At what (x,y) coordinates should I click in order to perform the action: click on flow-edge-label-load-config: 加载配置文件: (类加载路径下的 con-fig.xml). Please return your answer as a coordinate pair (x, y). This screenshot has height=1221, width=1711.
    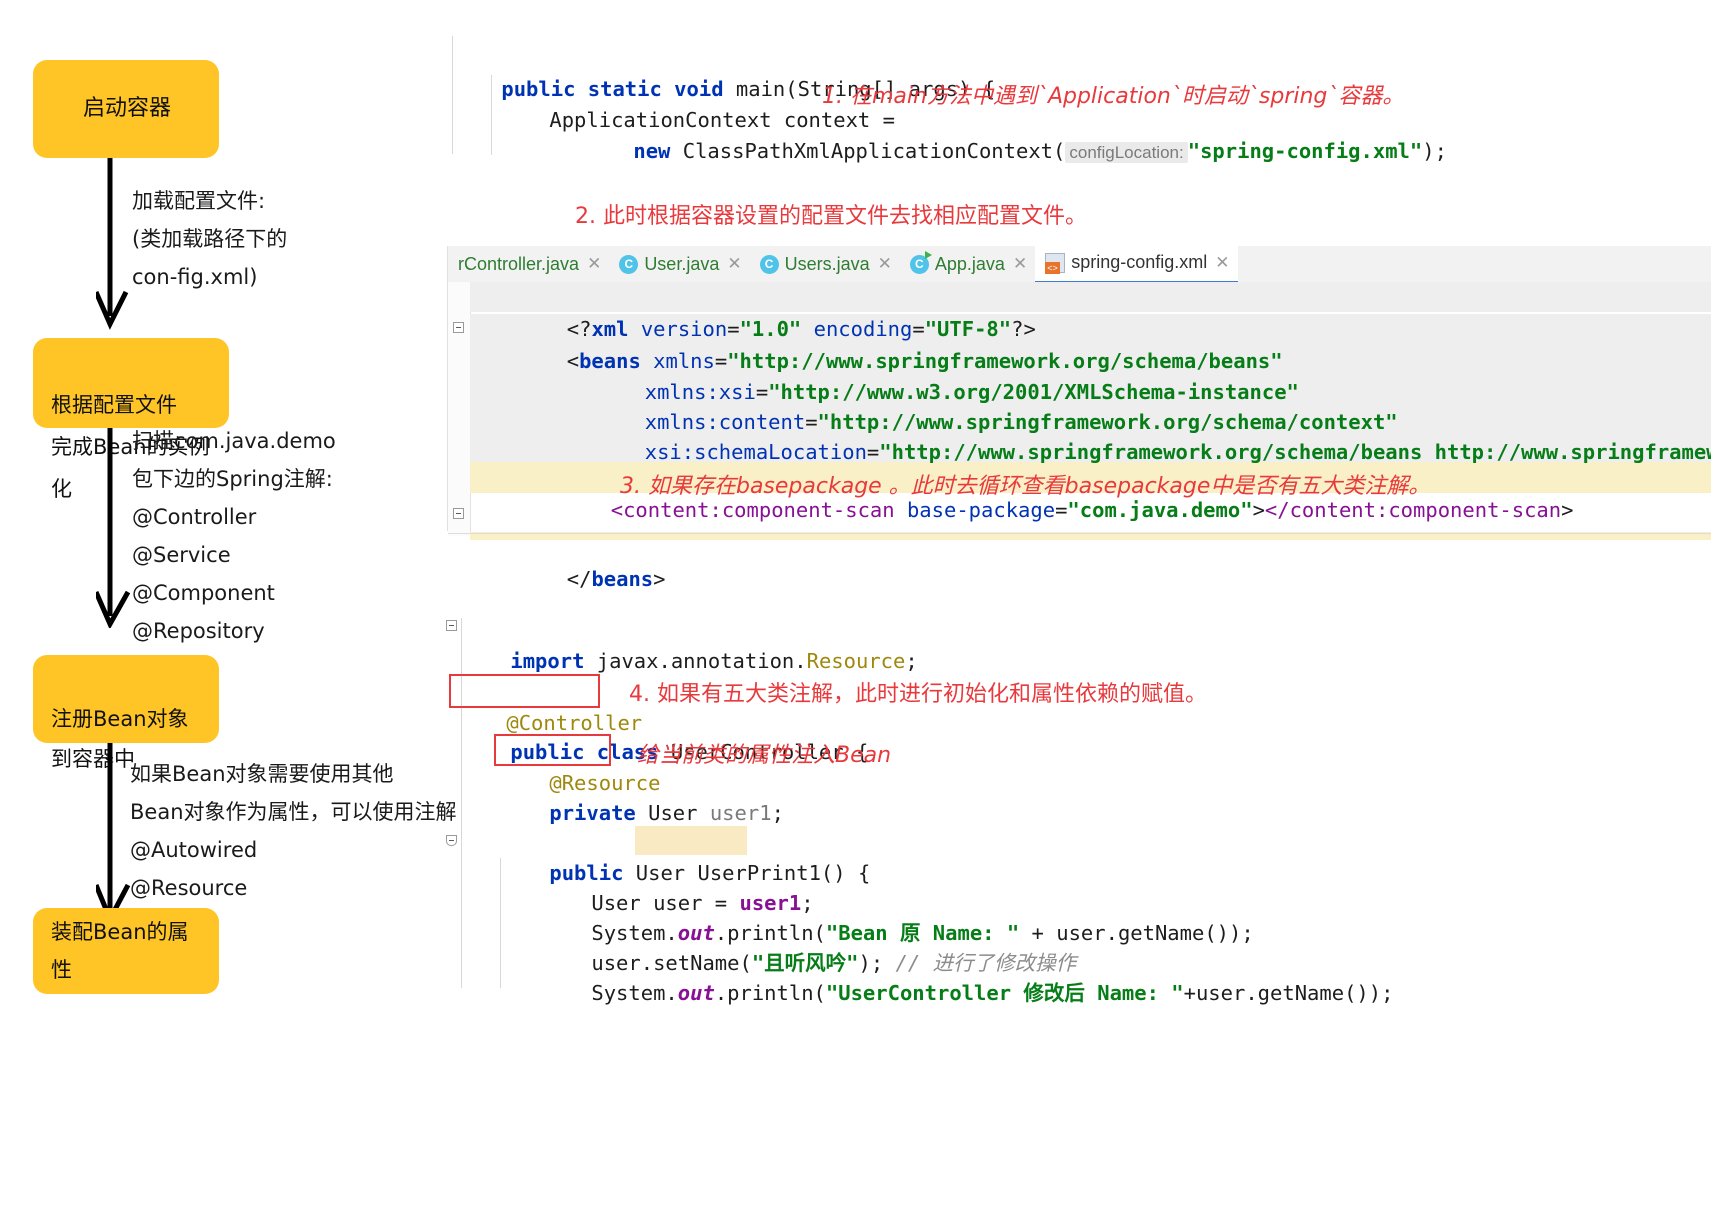
    Looking at the image, I should click on (210, 239).